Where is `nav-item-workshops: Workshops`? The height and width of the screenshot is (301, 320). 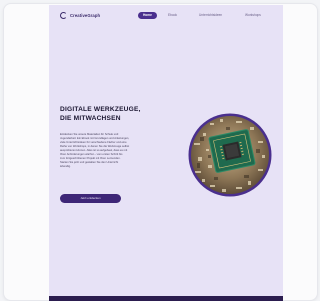
nav-item-workshops: Workshops is located at coordinates (253, 15).